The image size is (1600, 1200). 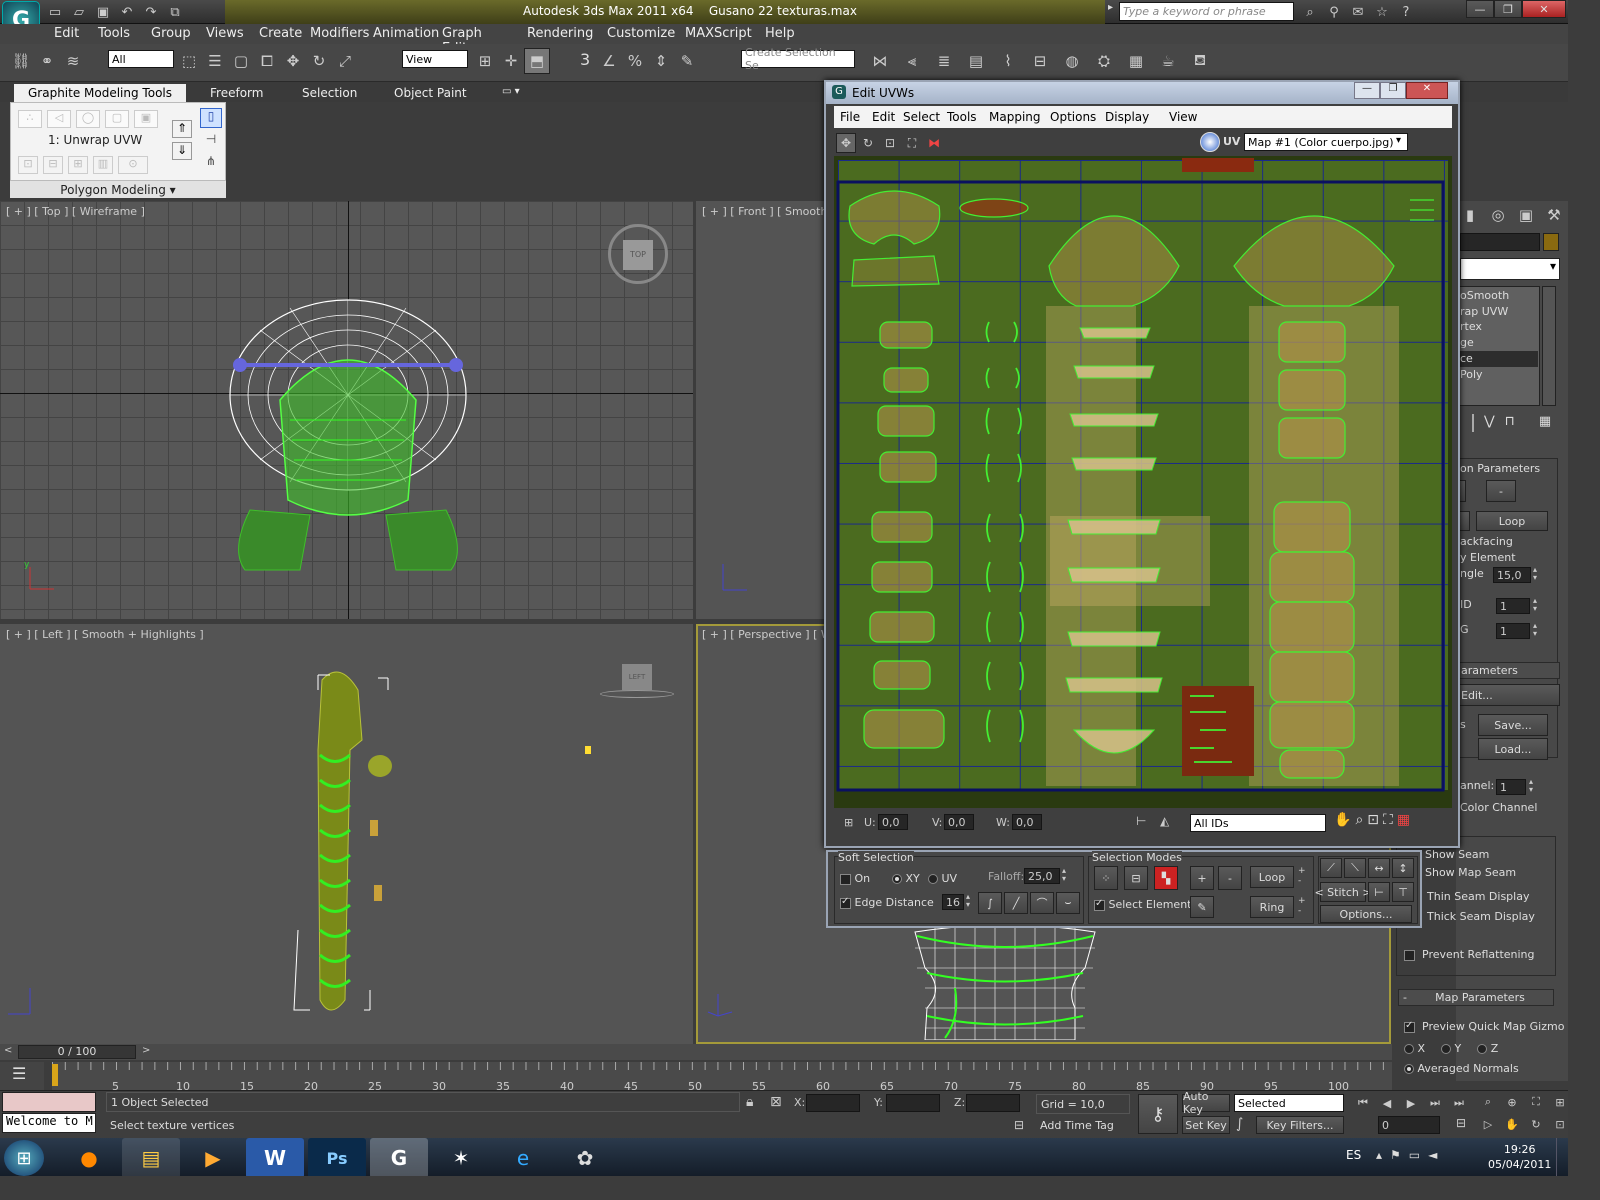 I want to click on hierarchy-tab-icon: ▮, so click(x=1470, y=215).